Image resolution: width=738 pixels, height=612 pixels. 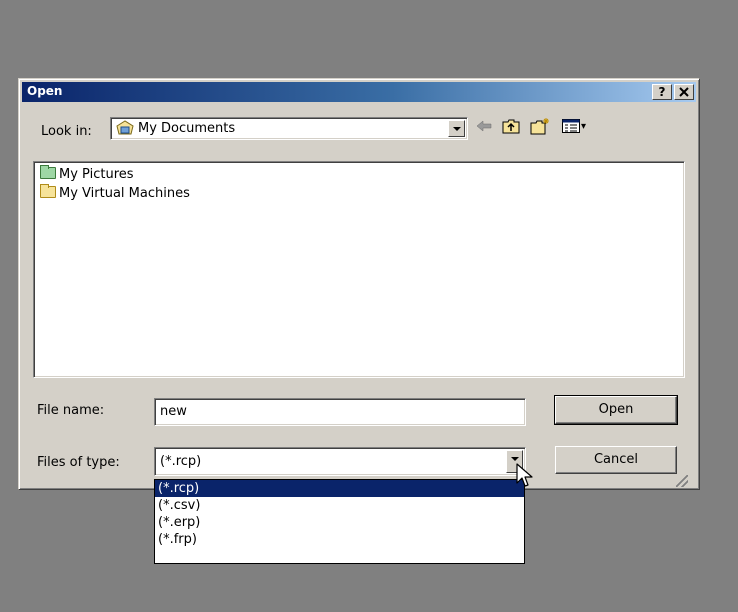 I want to click on back-arrow-icon, so click(x=484, y=126).